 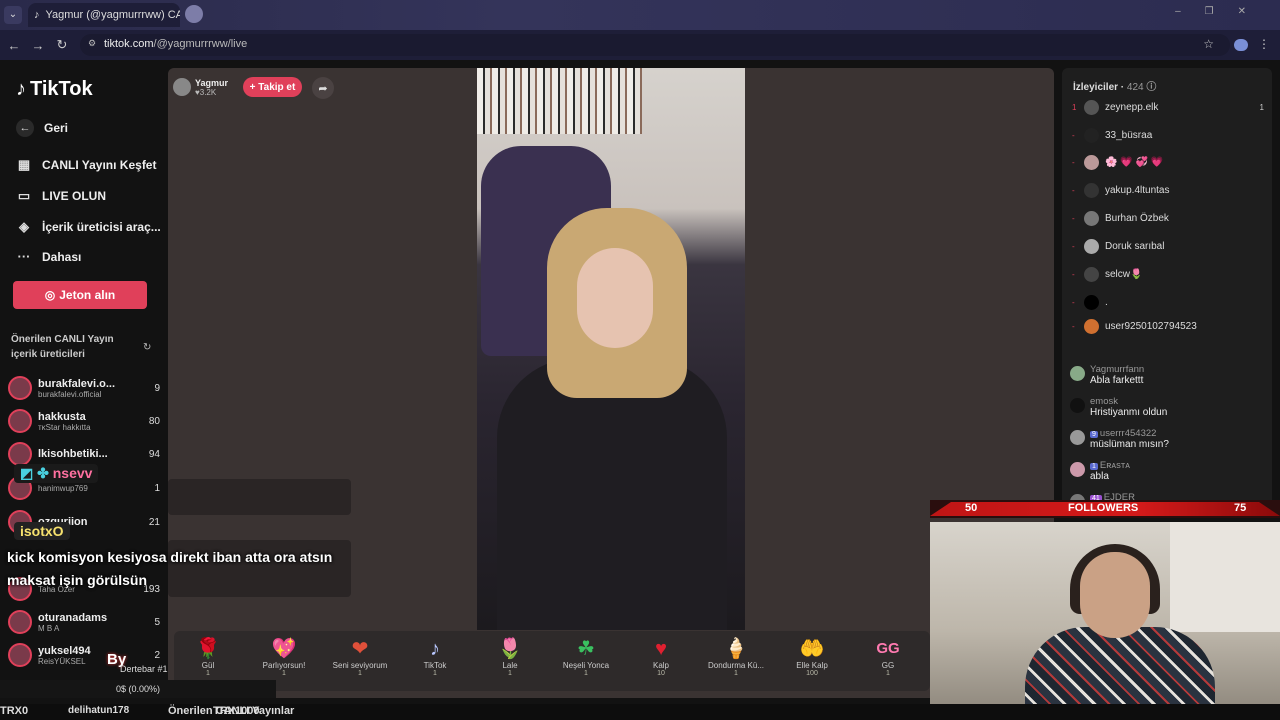 I want to click on hand-heart-icon: 🤲, so click(x=812, y=649).